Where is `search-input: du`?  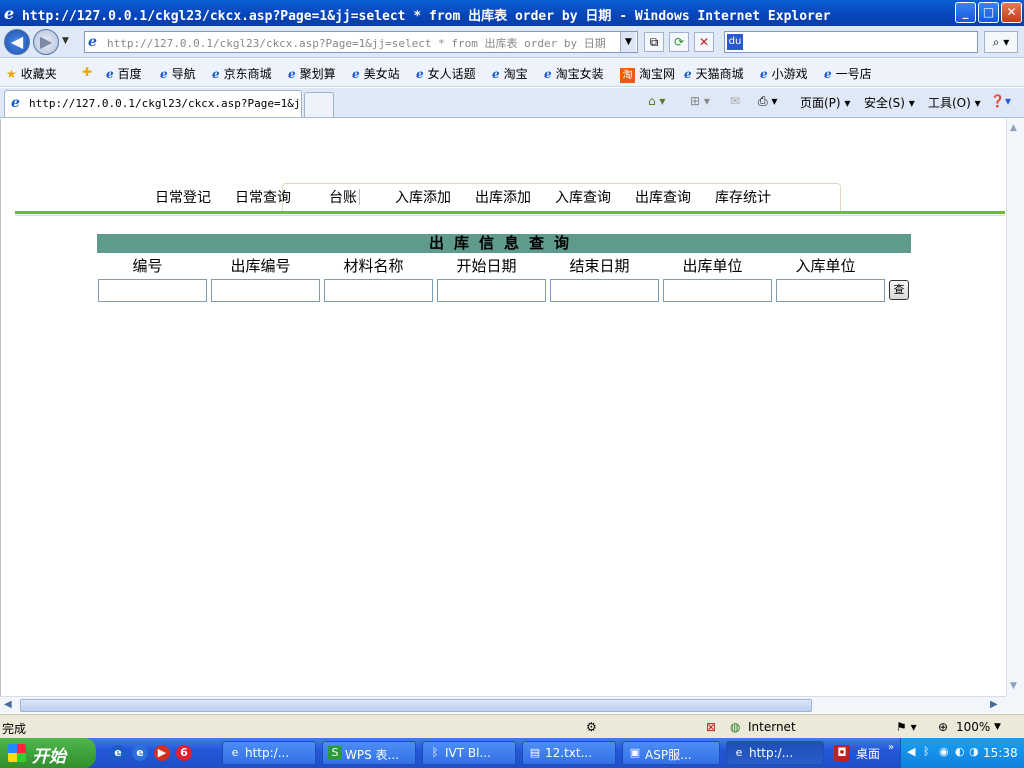
search-input: du is located at coordinates (851, 42).